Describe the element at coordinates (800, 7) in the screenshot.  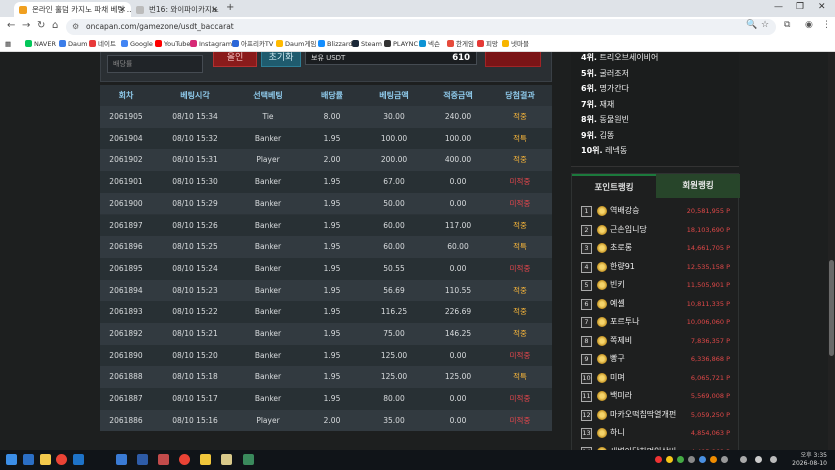
I see `maximize-icon: ❐` at that location.